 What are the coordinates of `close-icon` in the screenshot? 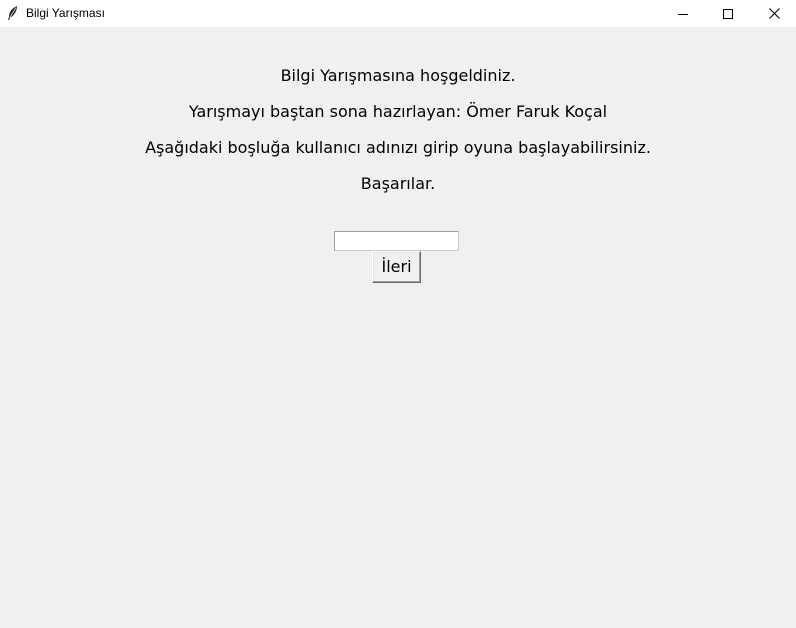 It's located at (774, 13).